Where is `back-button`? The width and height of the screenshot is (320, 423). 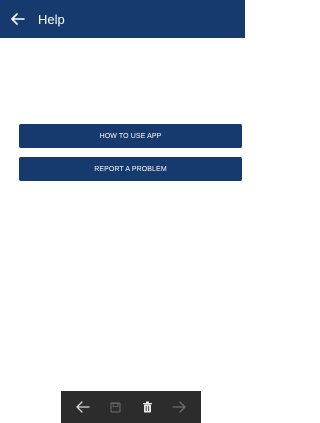 back-button is located at coordinates (18, 19).